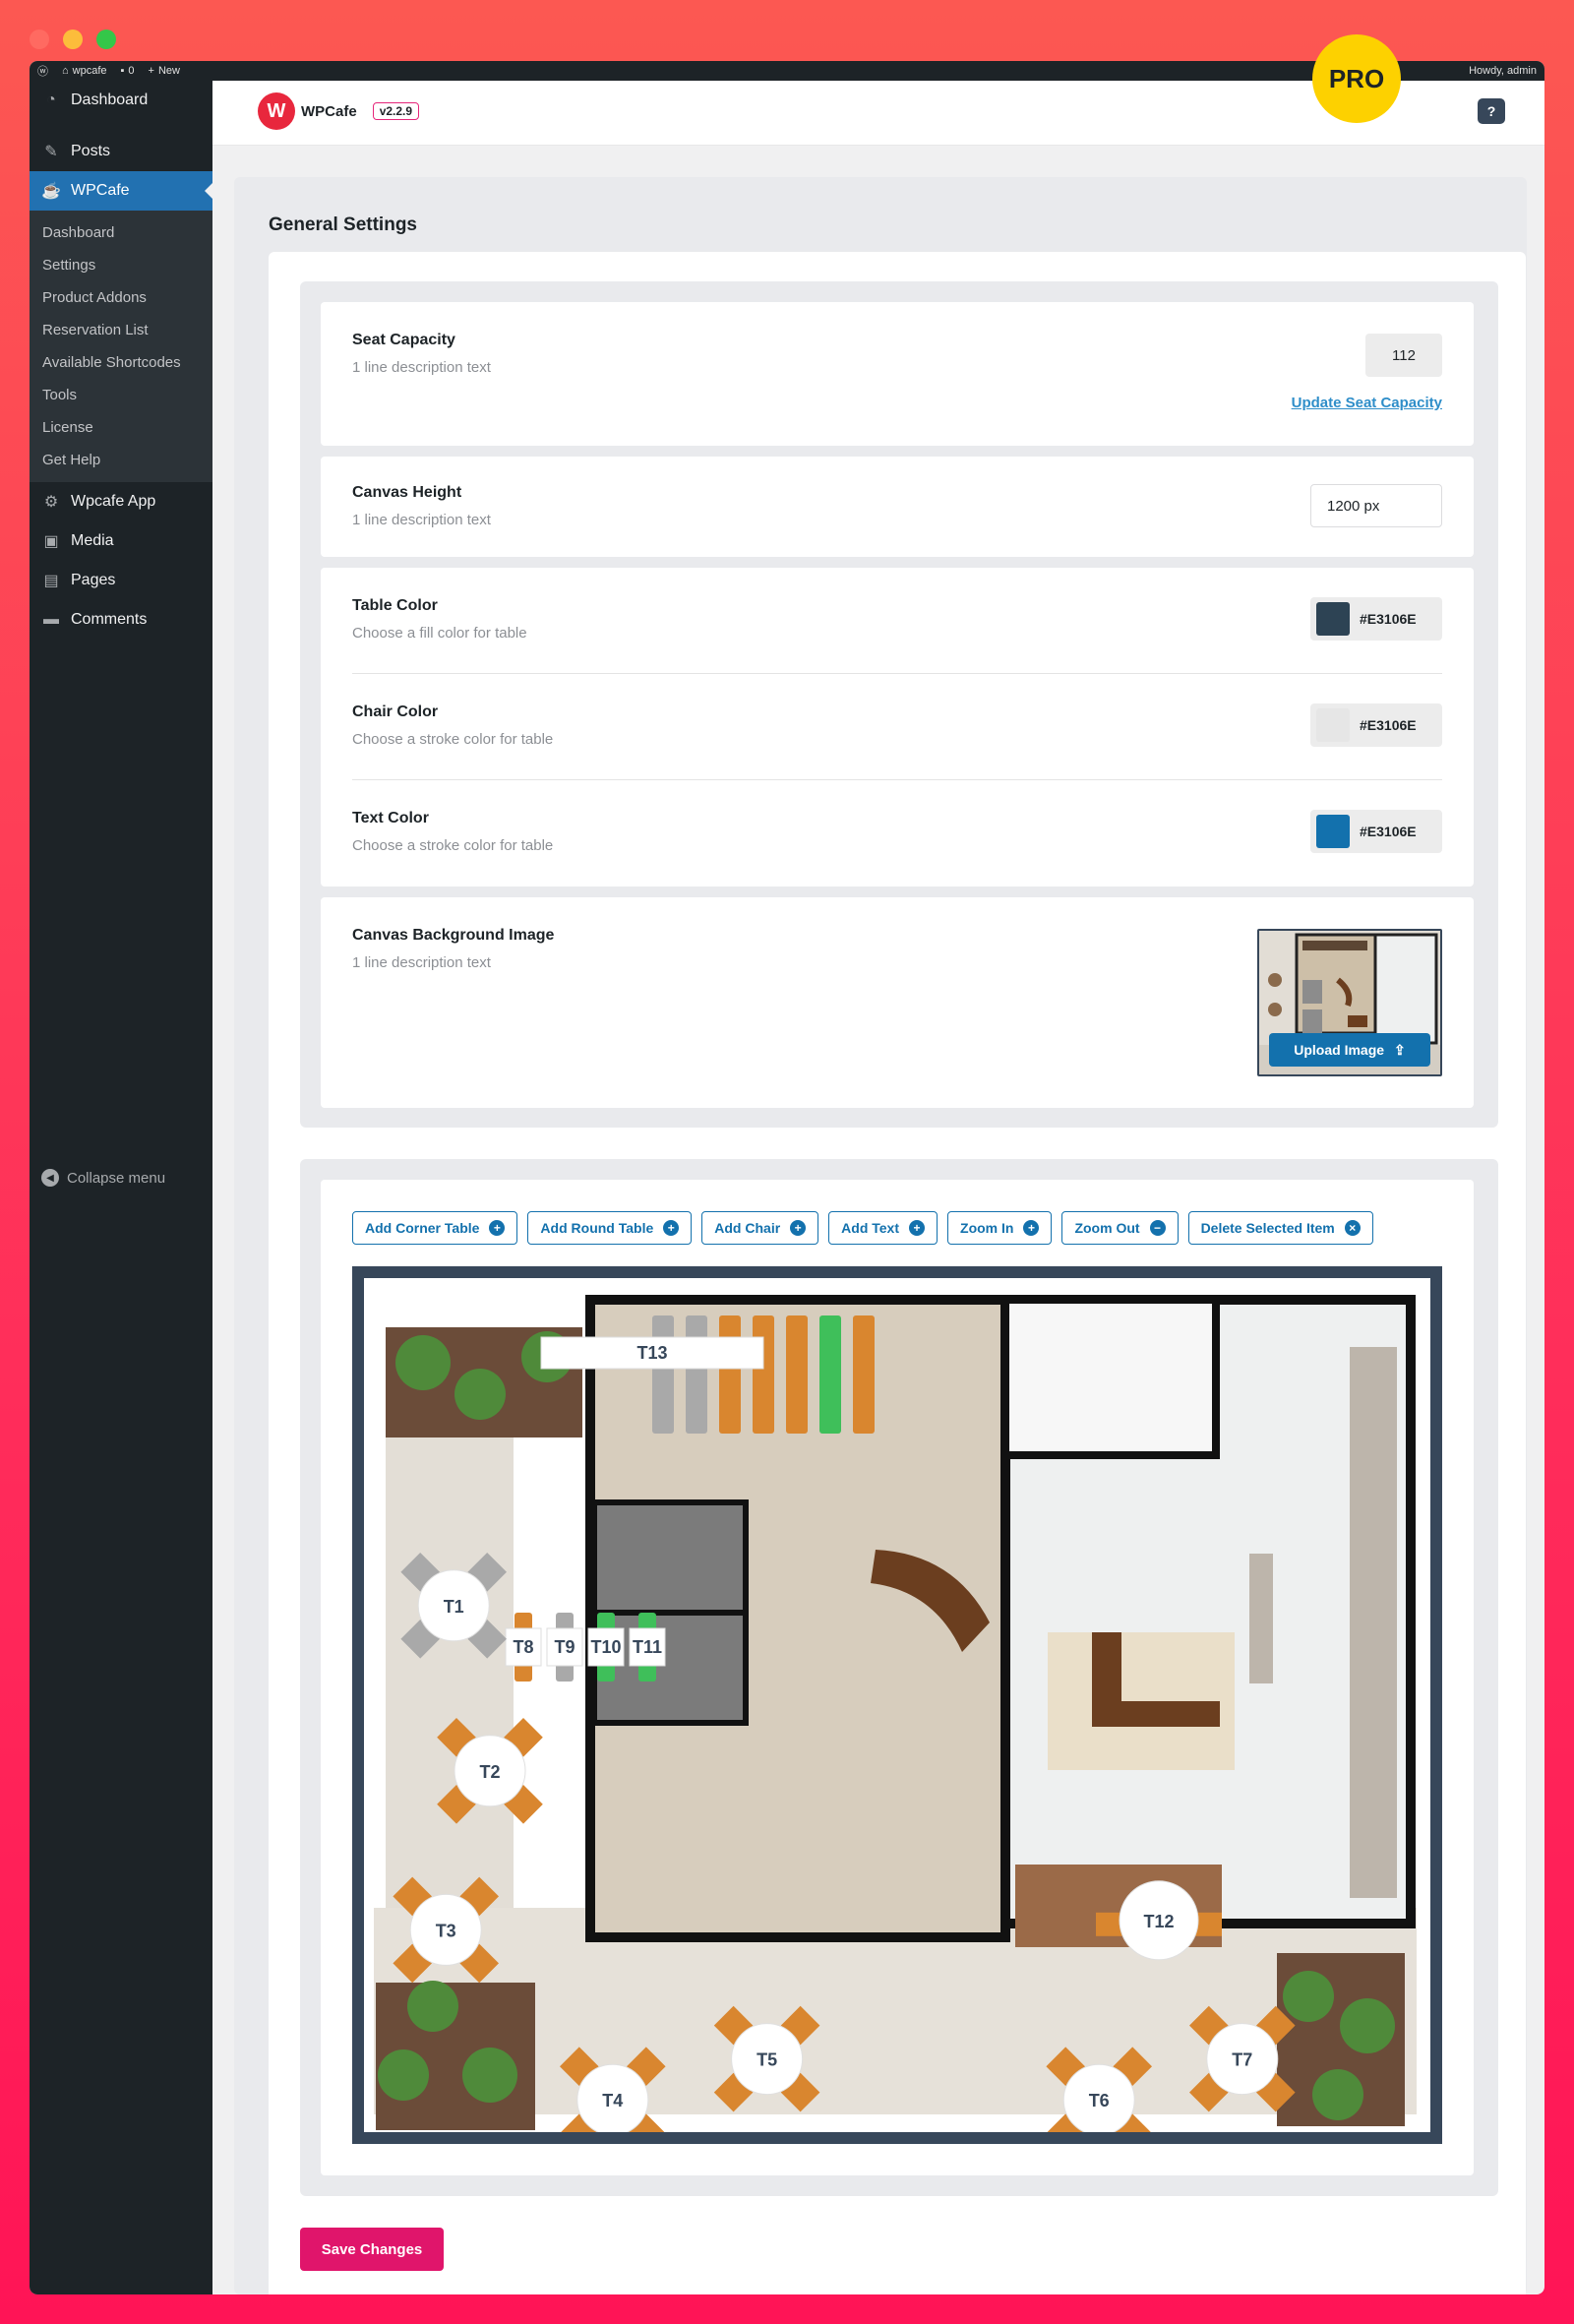 This screenshot has height=2324, width=1574. Describe the element at coordinates (121, 265) in the screenshot. I see `submenu-settings: Settings` at that location.